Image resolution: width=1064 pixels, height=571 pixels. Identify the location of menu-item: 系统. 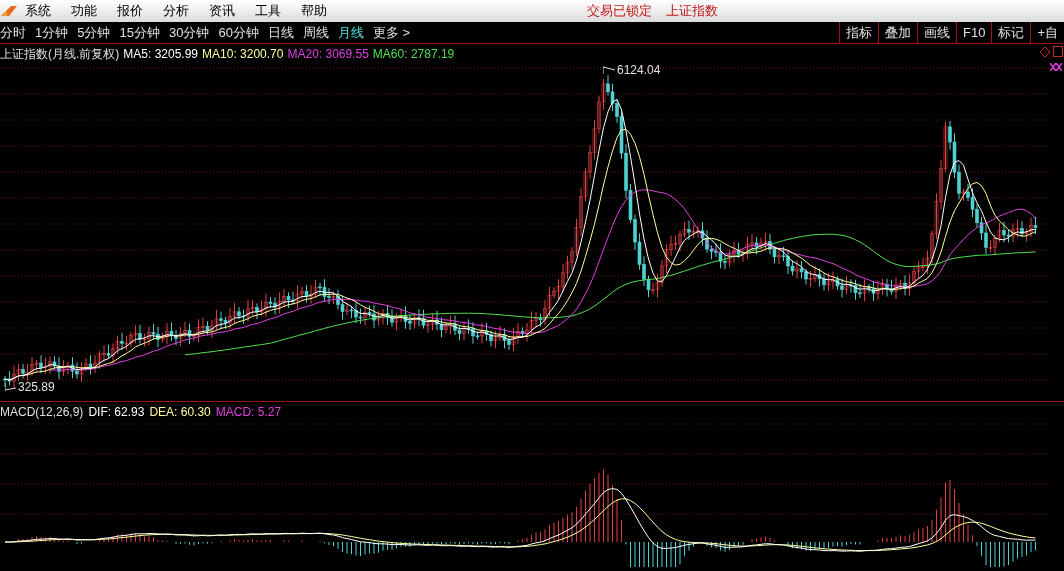
(38, 11).